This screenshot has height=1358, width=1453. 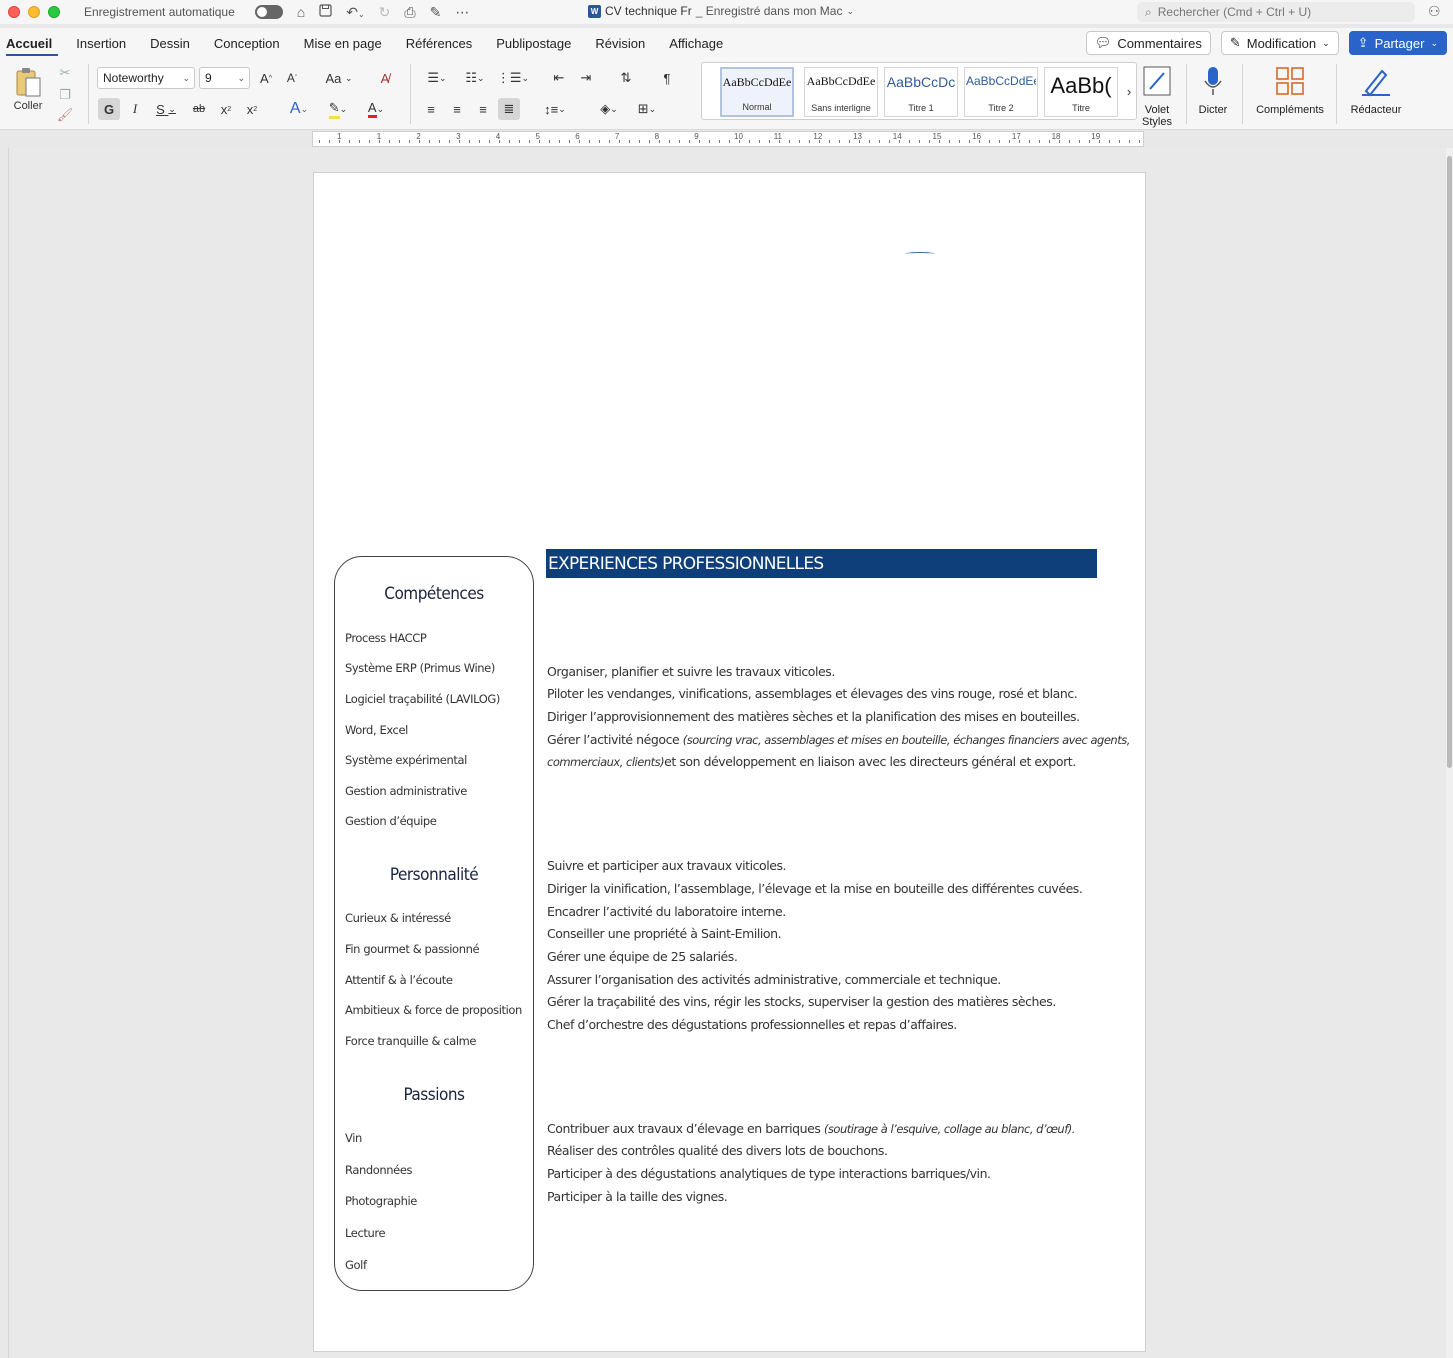 What do you see at coordinates (406, 791) in the screenshot?
I see `list-item: Gestion administrative` at bounding box center [406, 791].